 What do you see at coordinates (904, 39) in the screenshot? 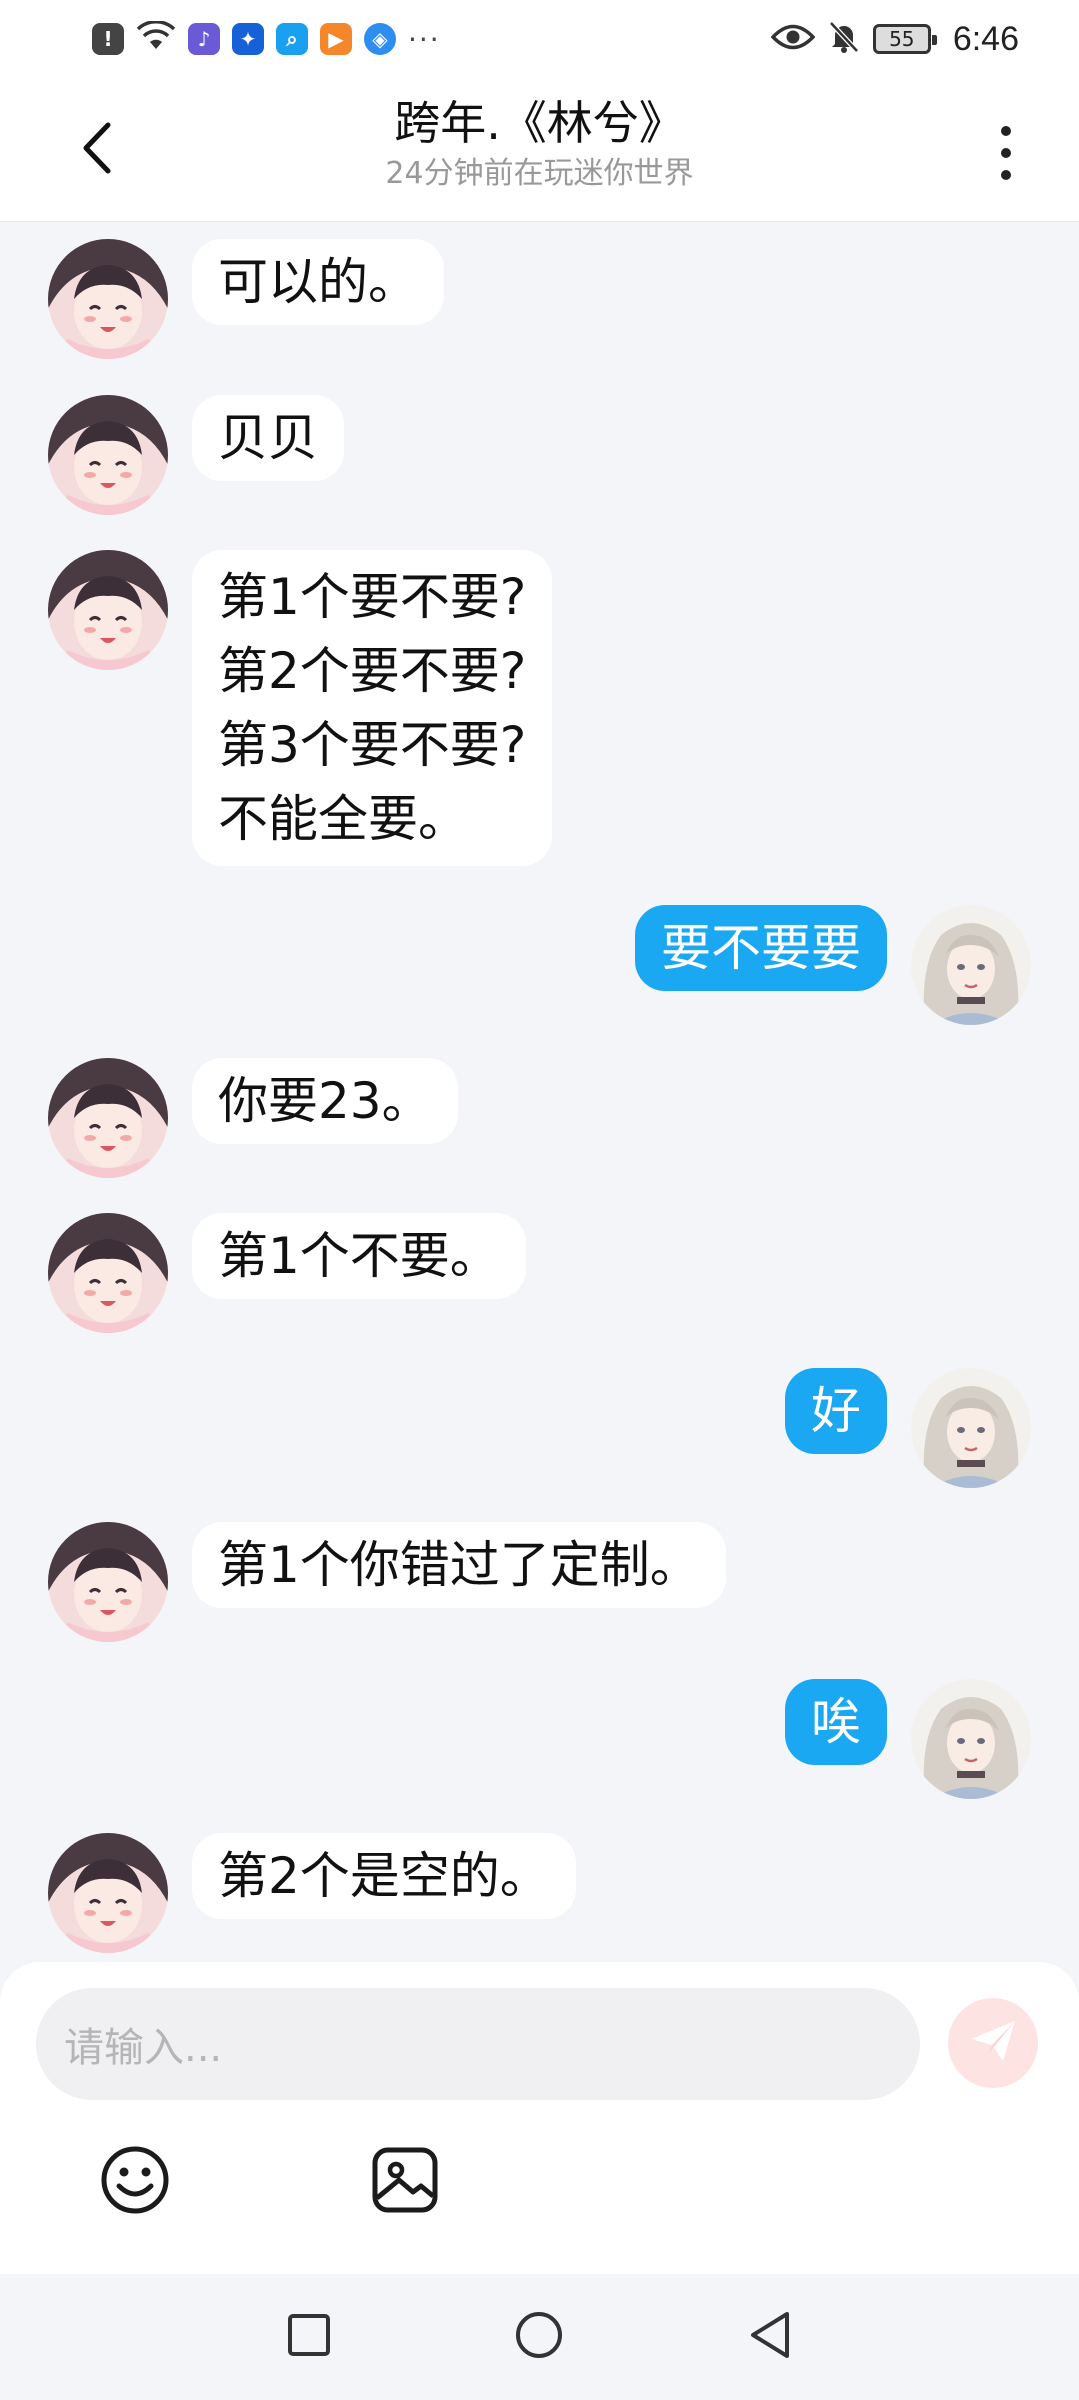
I see `battery-indicator: 55` at bounding box center [904, 39].